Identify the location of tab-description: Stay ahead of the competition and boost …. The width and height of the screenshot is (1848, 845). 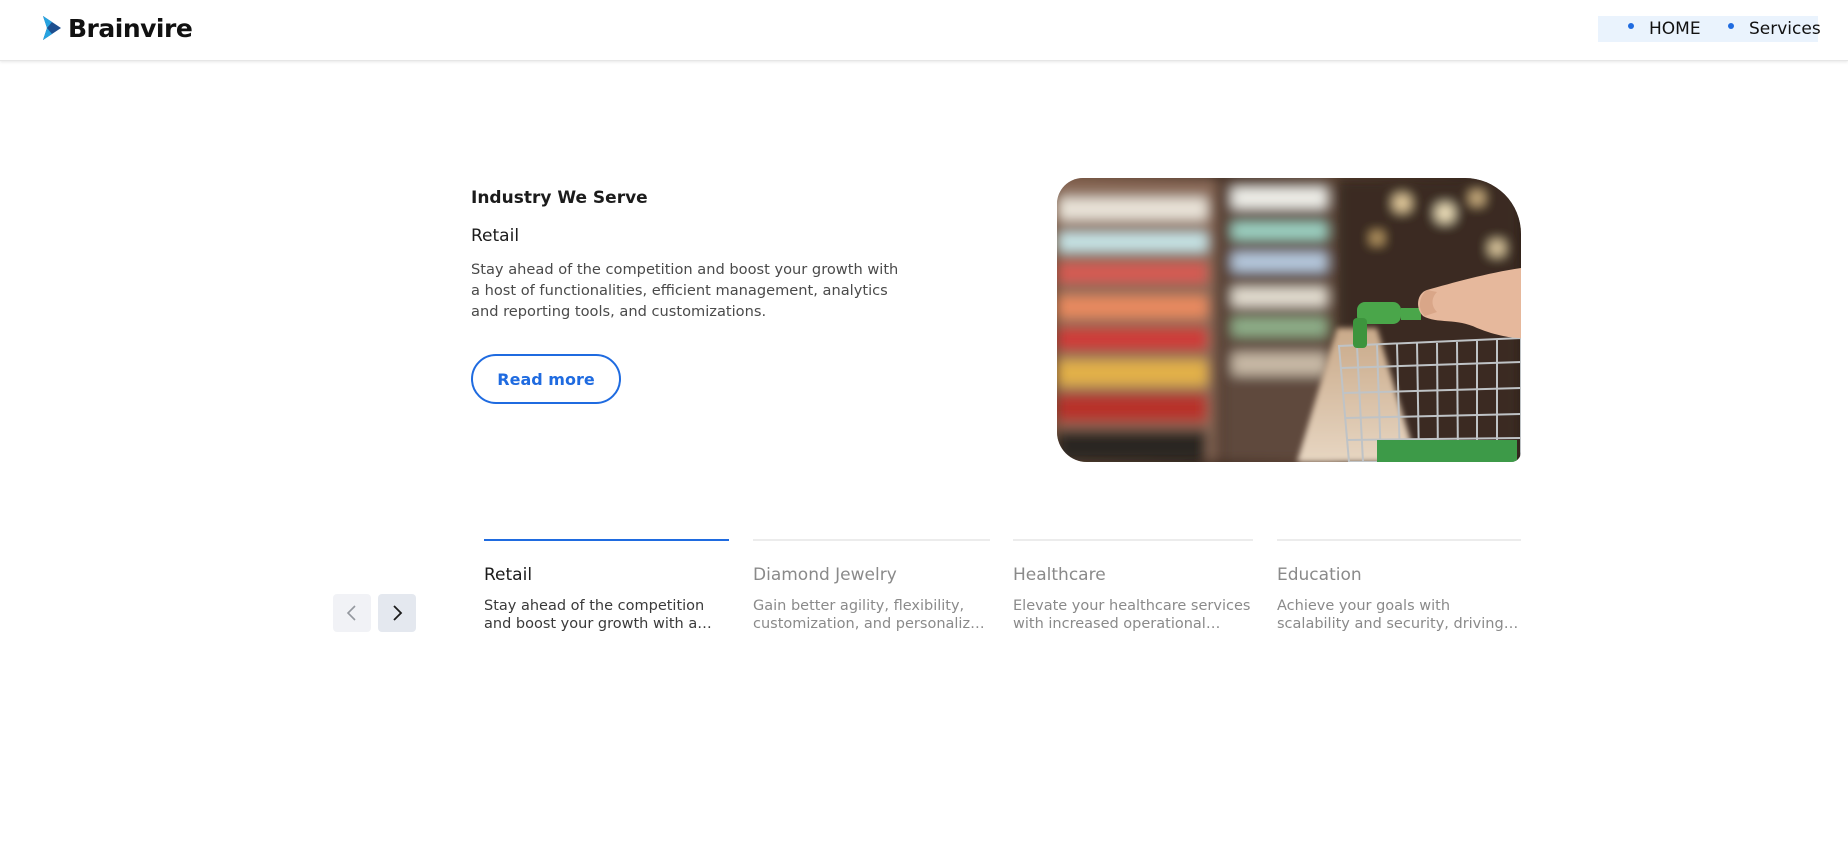
(594, 614).